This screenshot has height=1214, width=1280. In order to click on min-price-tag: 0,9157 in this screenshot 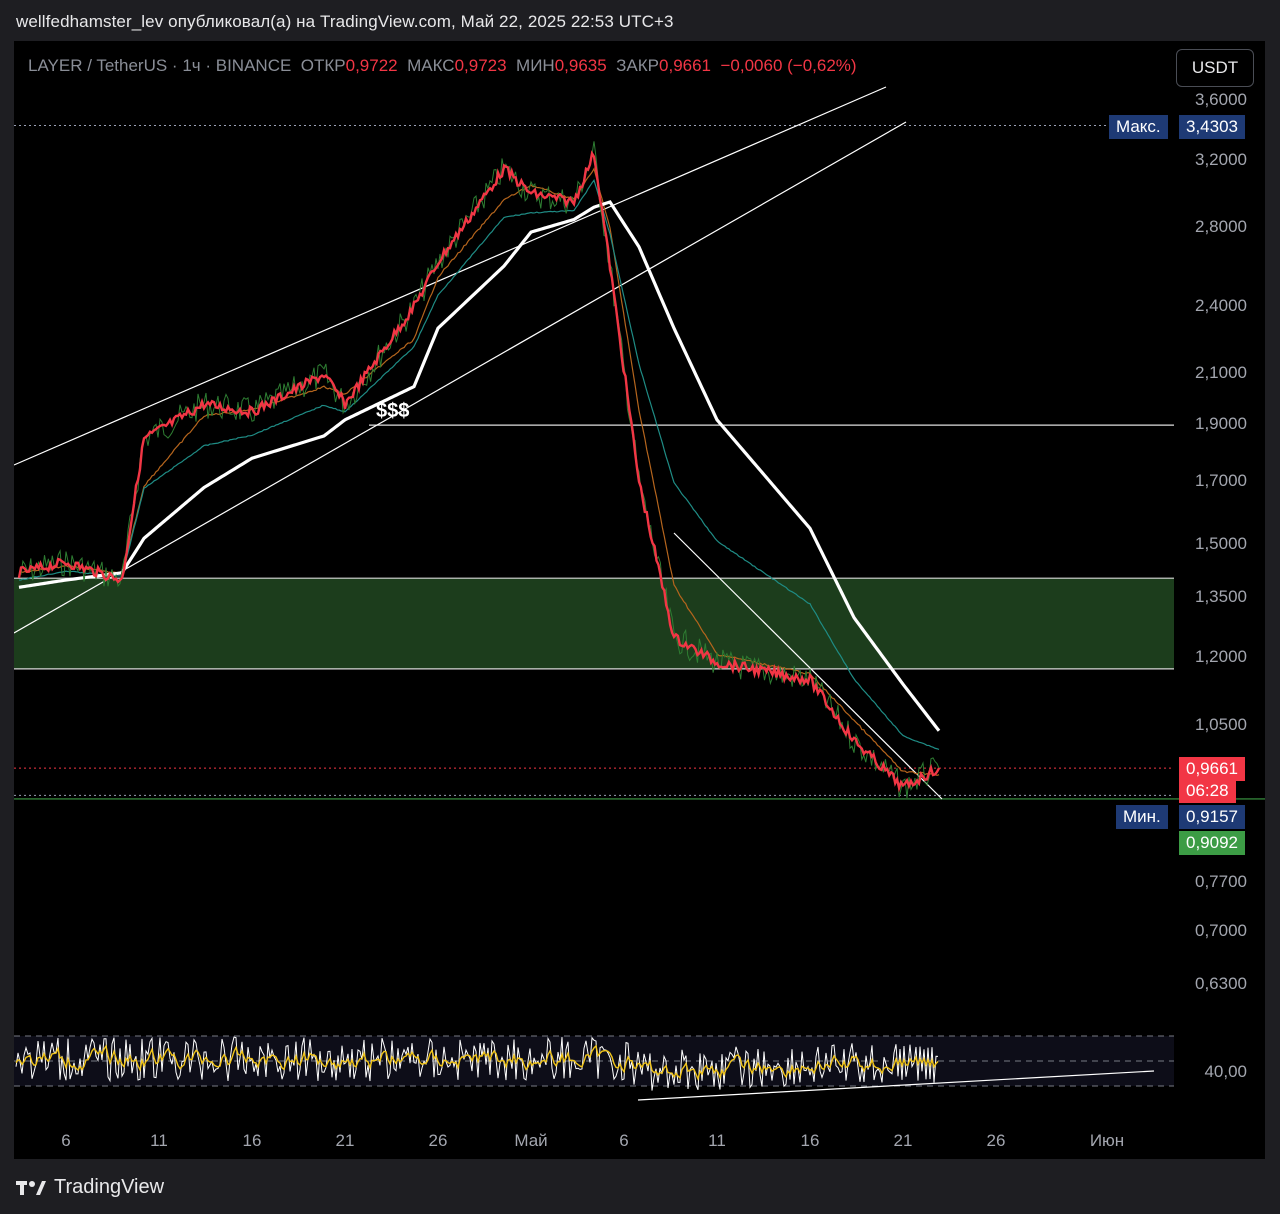, I will do `click(1212, 817)`.